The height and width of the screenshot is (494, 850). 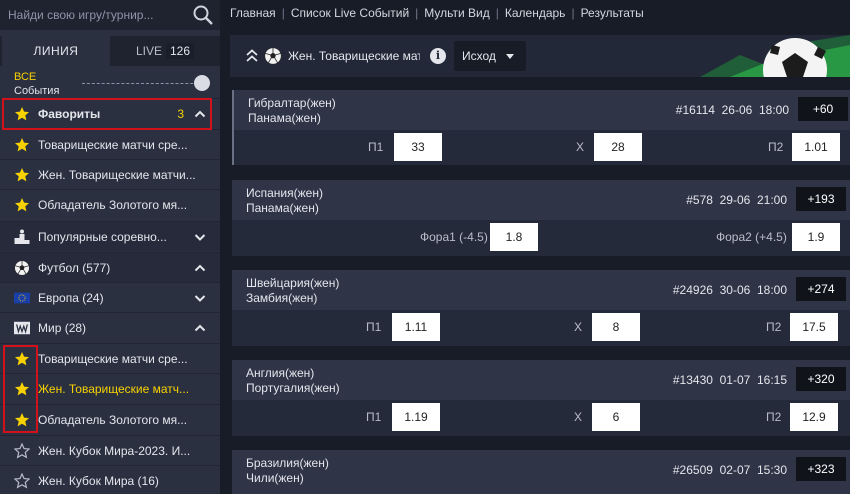 I want to click on odds-button: 17.5, so click(x=814, y=327).